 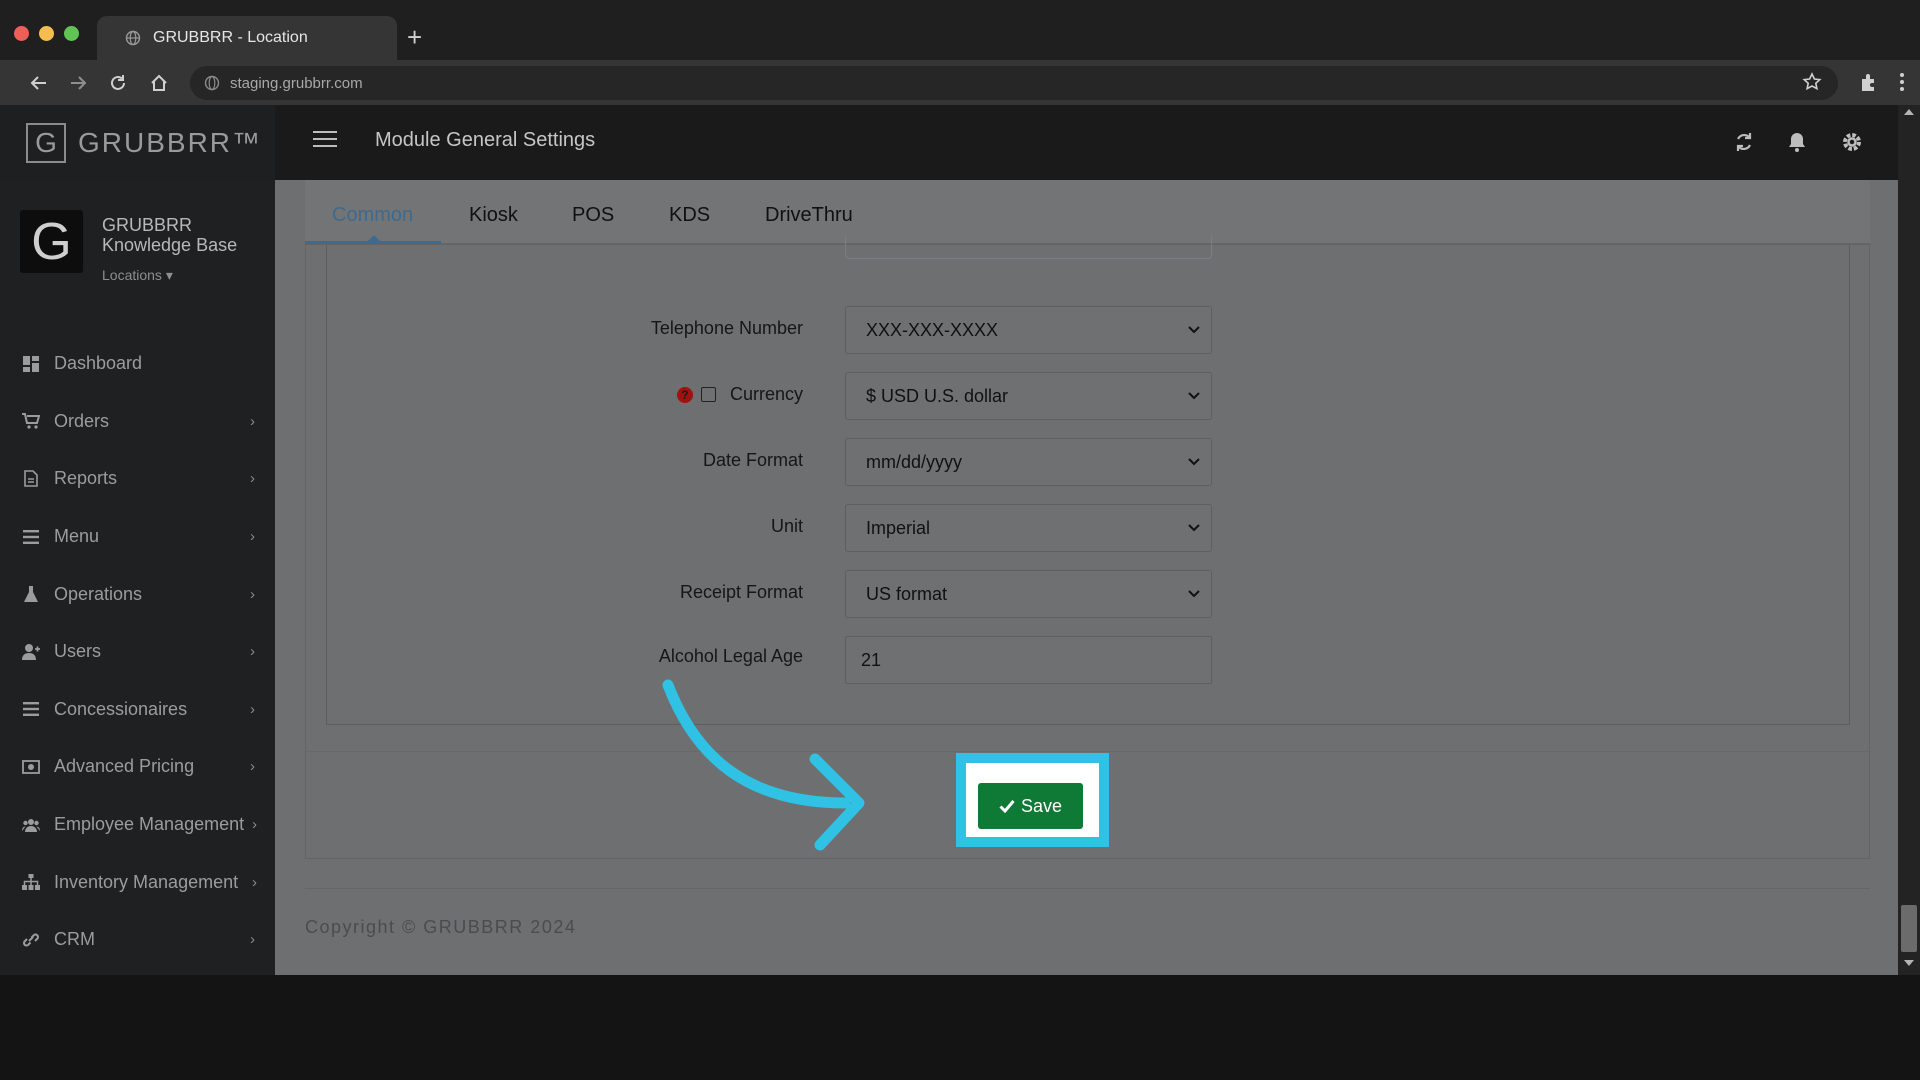 I want to click on link-icon, so click(x=31, y=940).